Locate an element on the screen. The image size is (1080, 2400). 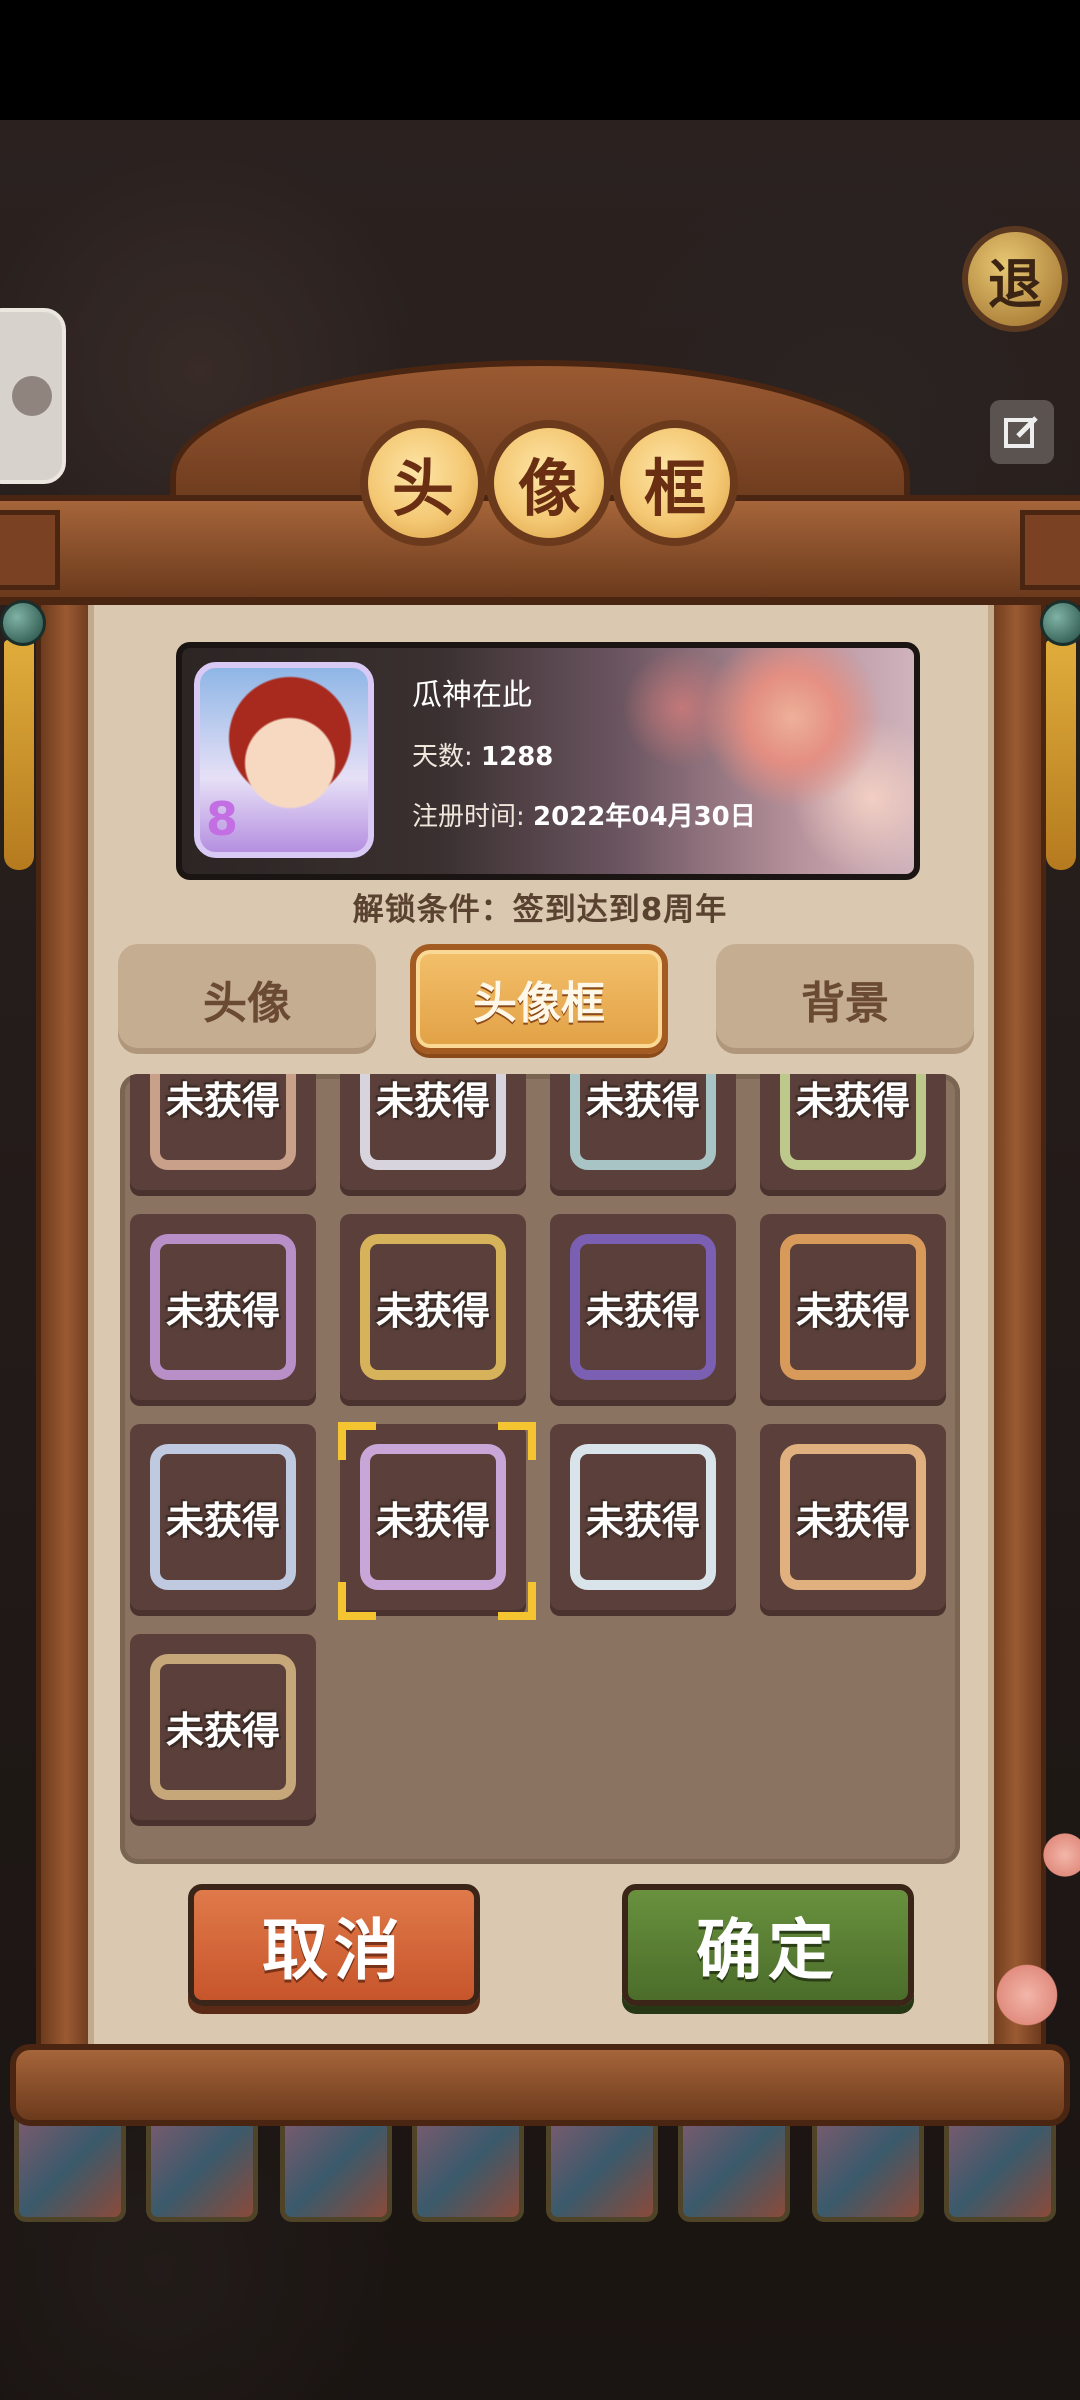
player-days: 天数: 1288 is located at coordinates (482, 754).